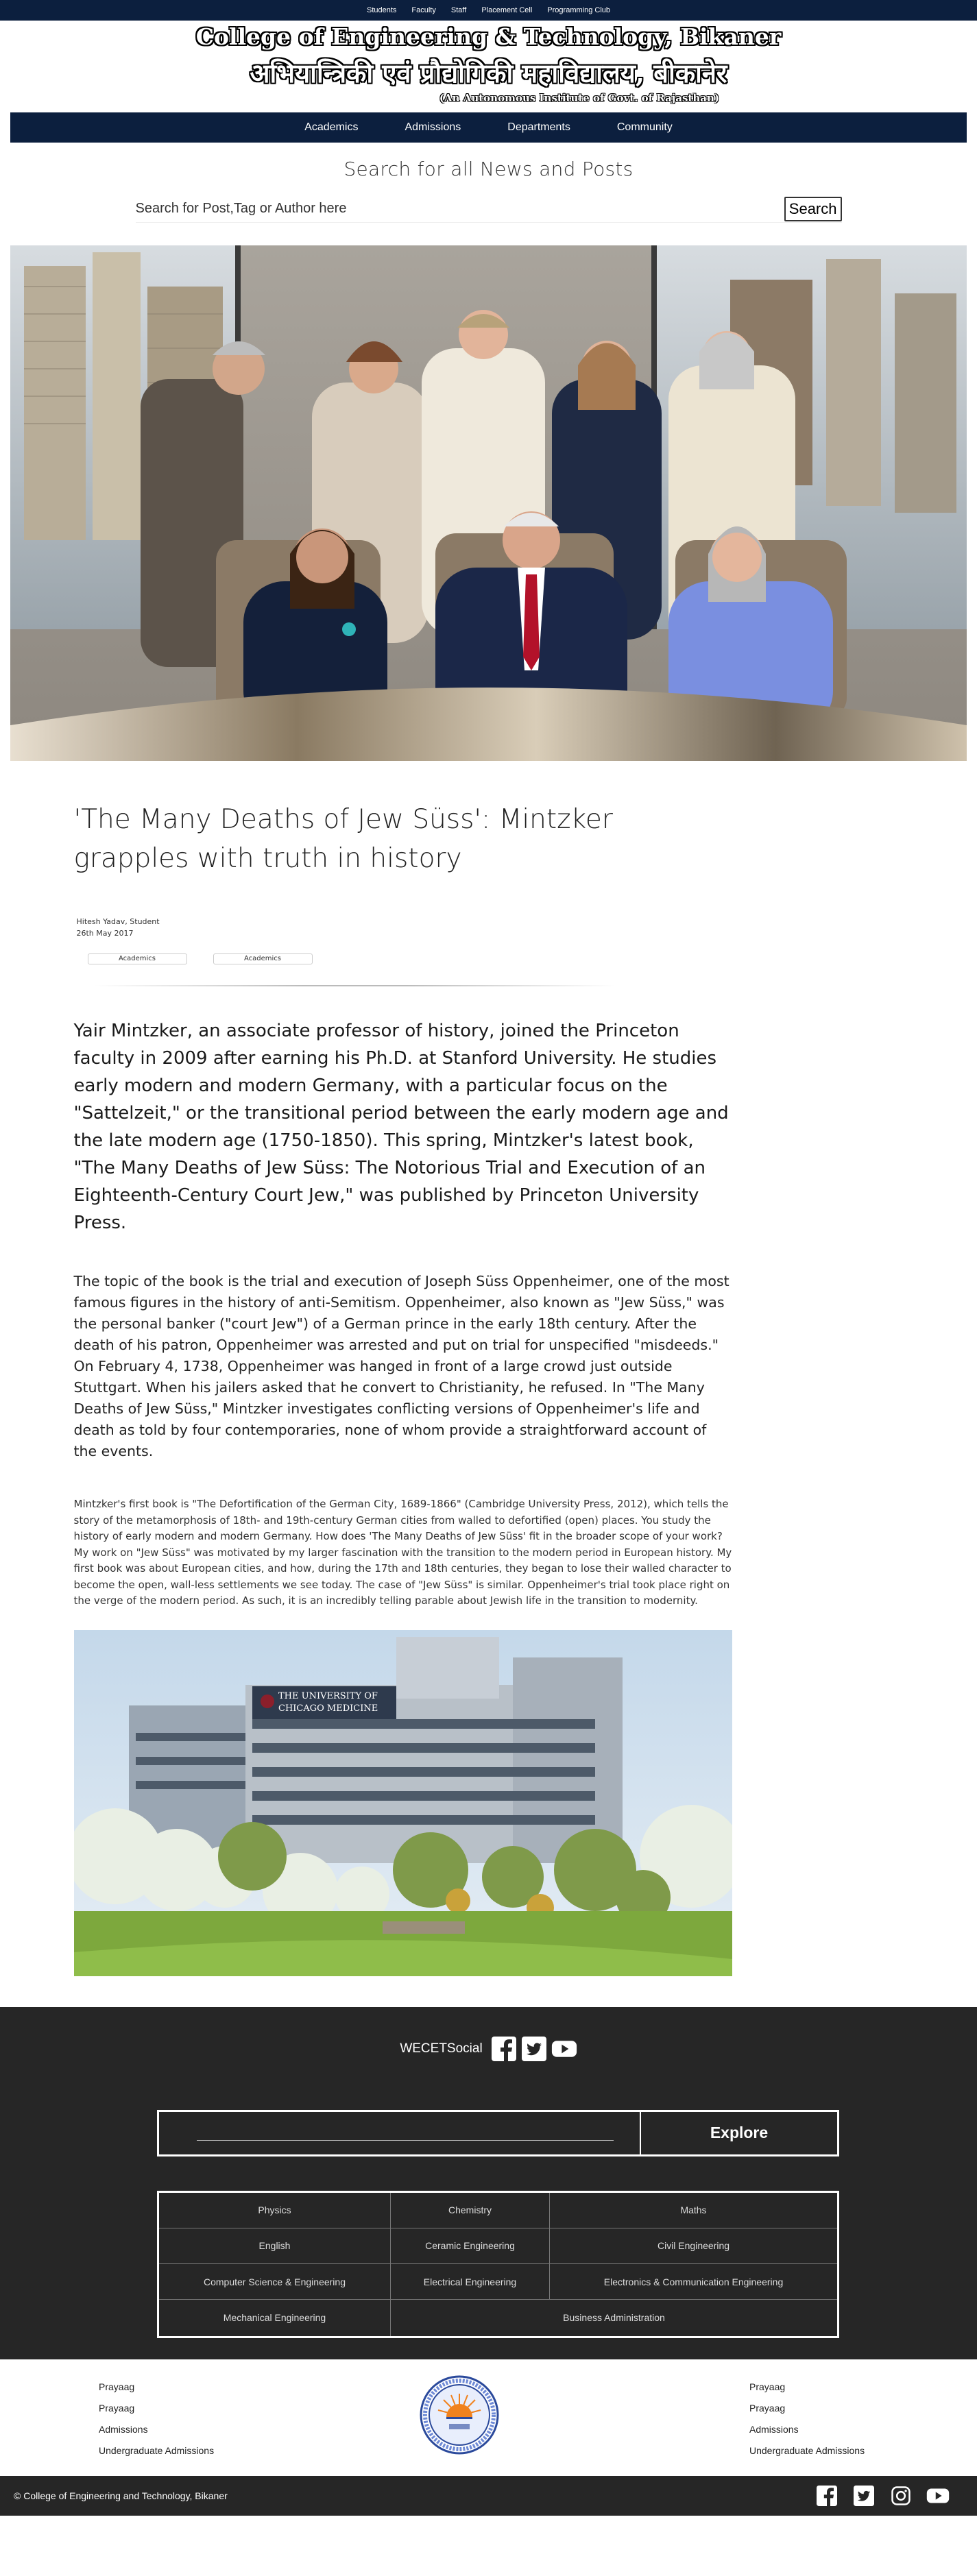 The width and height of the screenshot is (977, 2576). Describe the element at coordinates (470, 2245) in the screenshot. I see `dept-link-ceramic-engineering: Ceramic Engineering` at that location.